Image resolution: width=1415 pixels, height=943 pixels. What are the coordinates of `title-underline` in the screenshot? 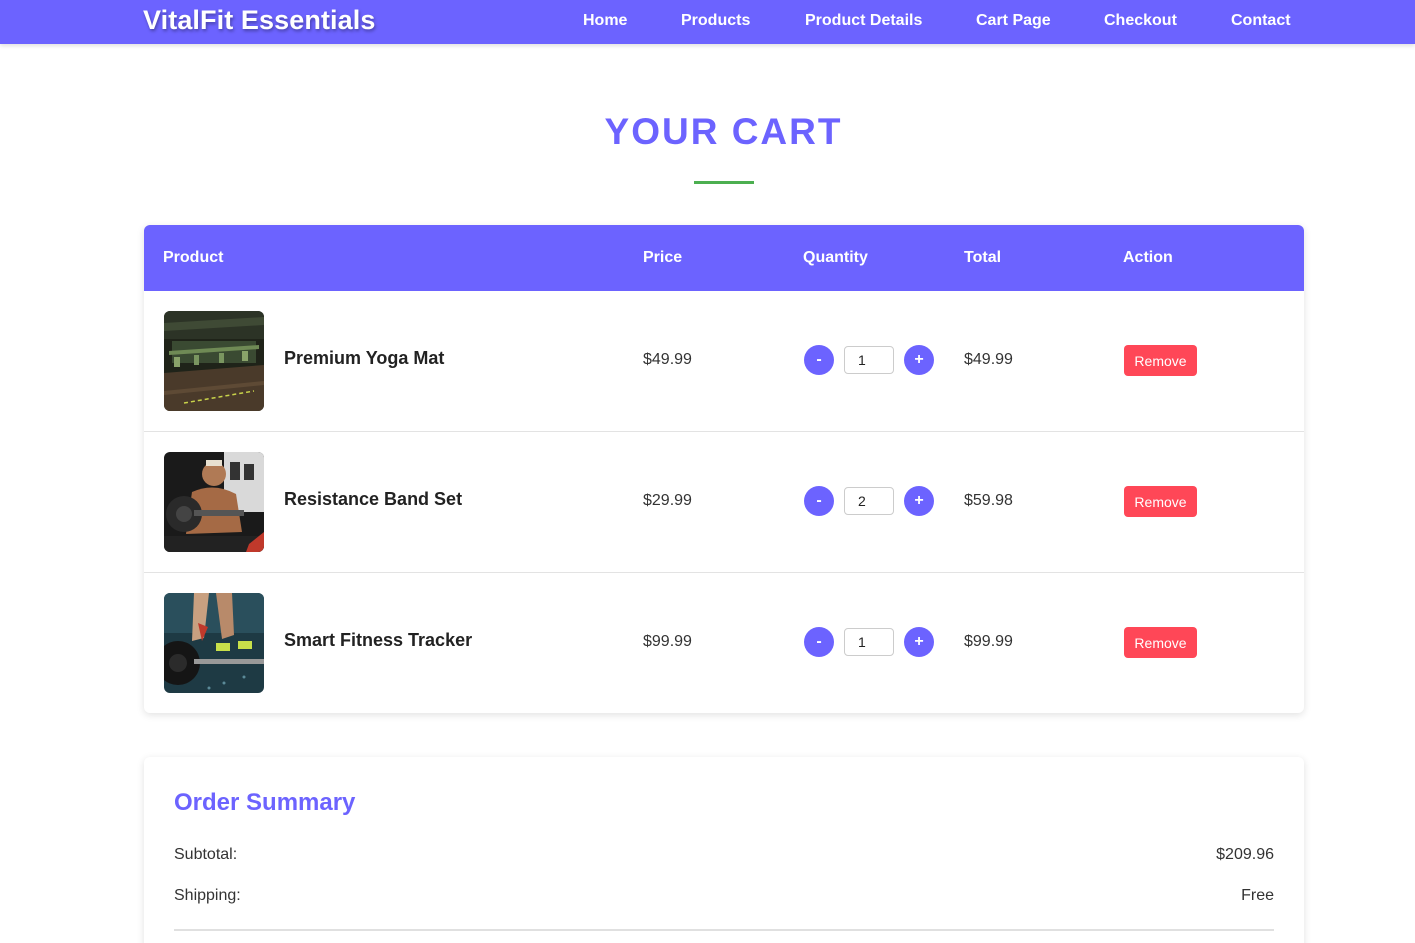 It's located at (724, 182).